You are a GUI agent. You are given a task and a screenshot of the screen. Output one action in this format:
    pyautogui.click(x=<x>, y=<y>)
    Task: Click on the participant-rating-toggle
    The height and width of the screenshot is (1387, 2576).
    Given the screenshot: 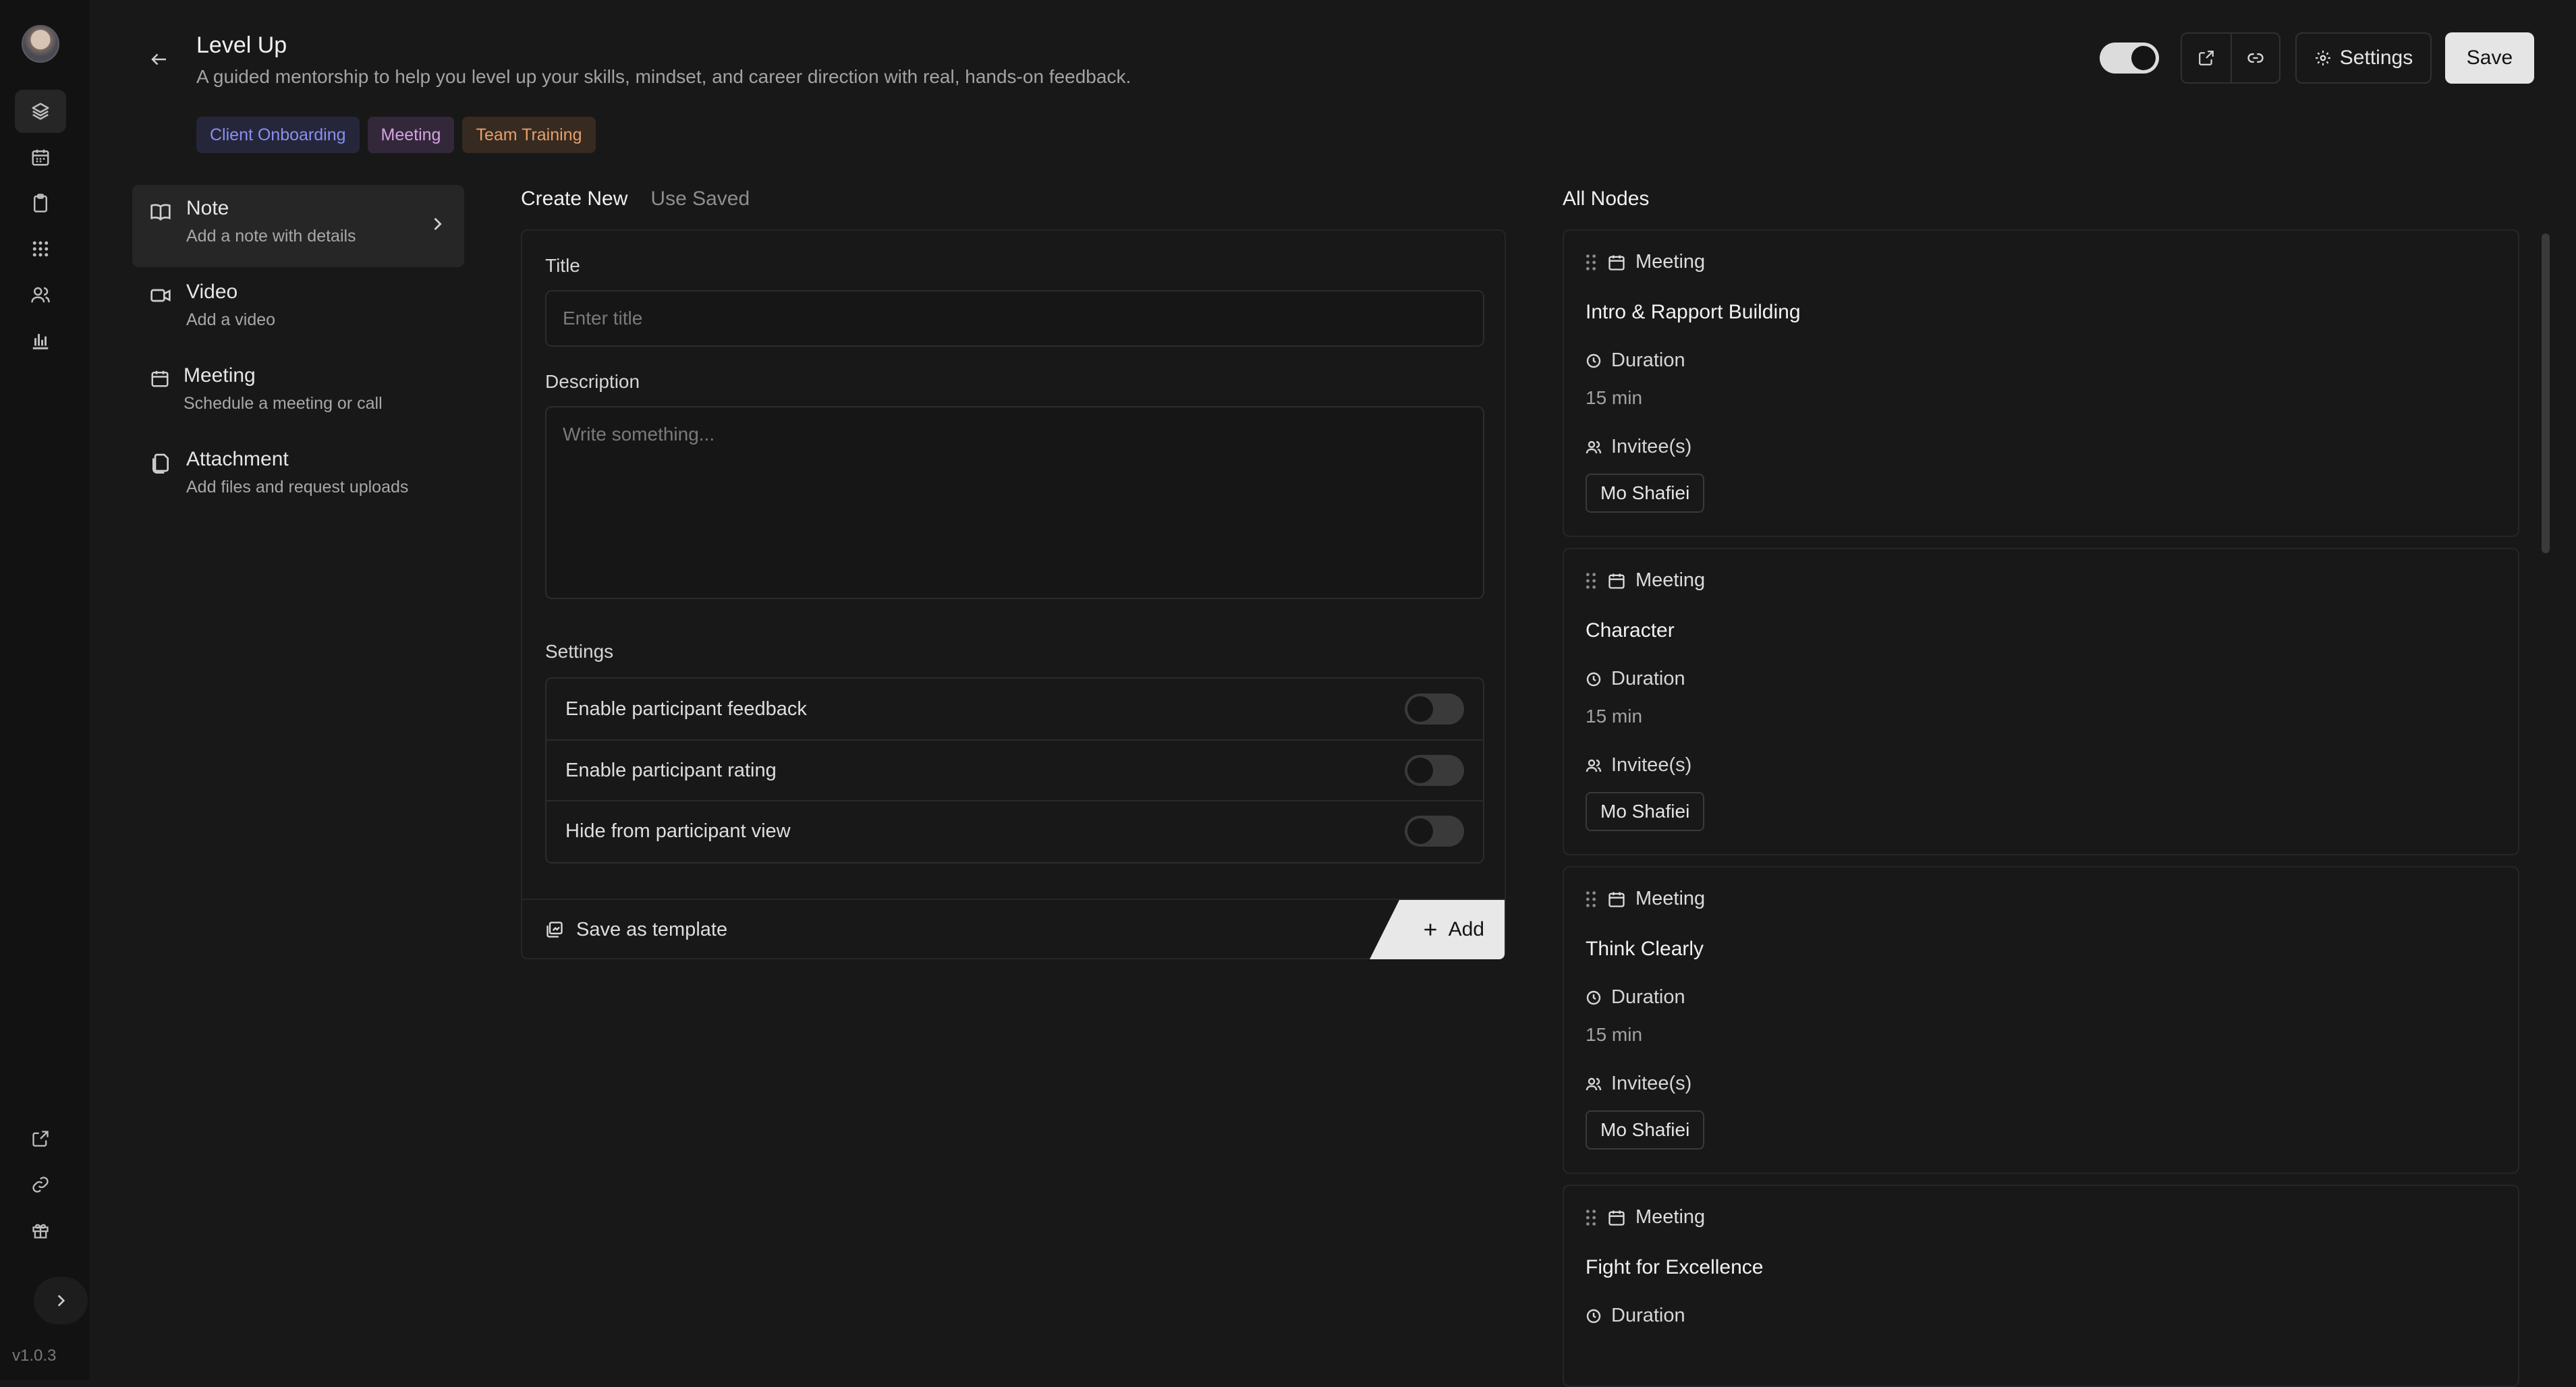 What is the action you would take?
    pyautogui.click(x=1434, y=771)
    